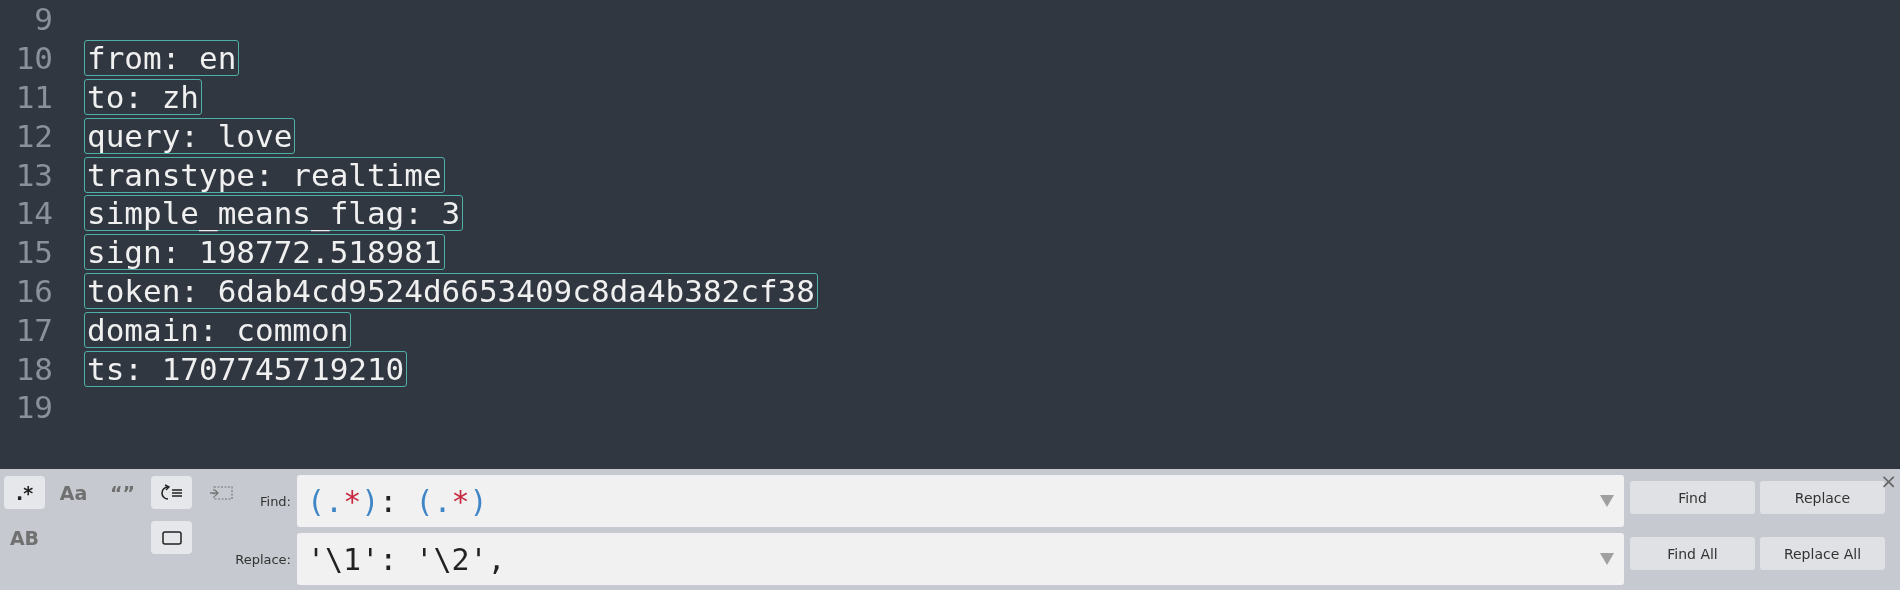 This screenshot has height=590, width=1900. I want to click on in-selection-icon, so click(220, 492).